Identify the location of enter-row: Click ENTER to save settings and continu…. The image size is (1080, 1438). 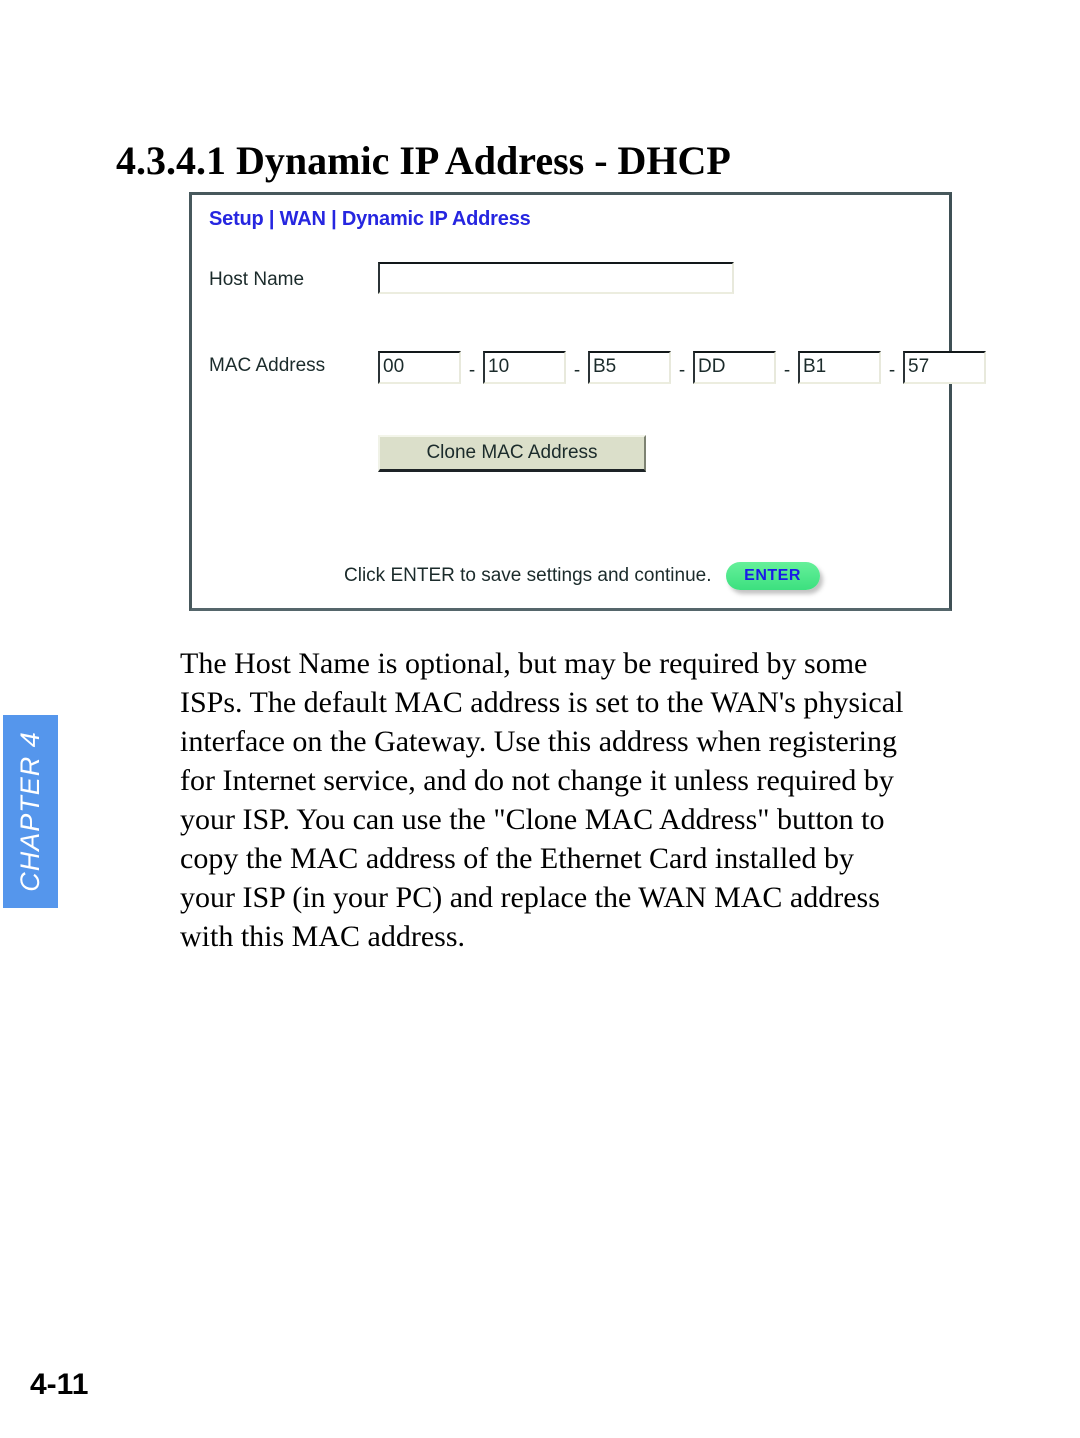
(582, 576).